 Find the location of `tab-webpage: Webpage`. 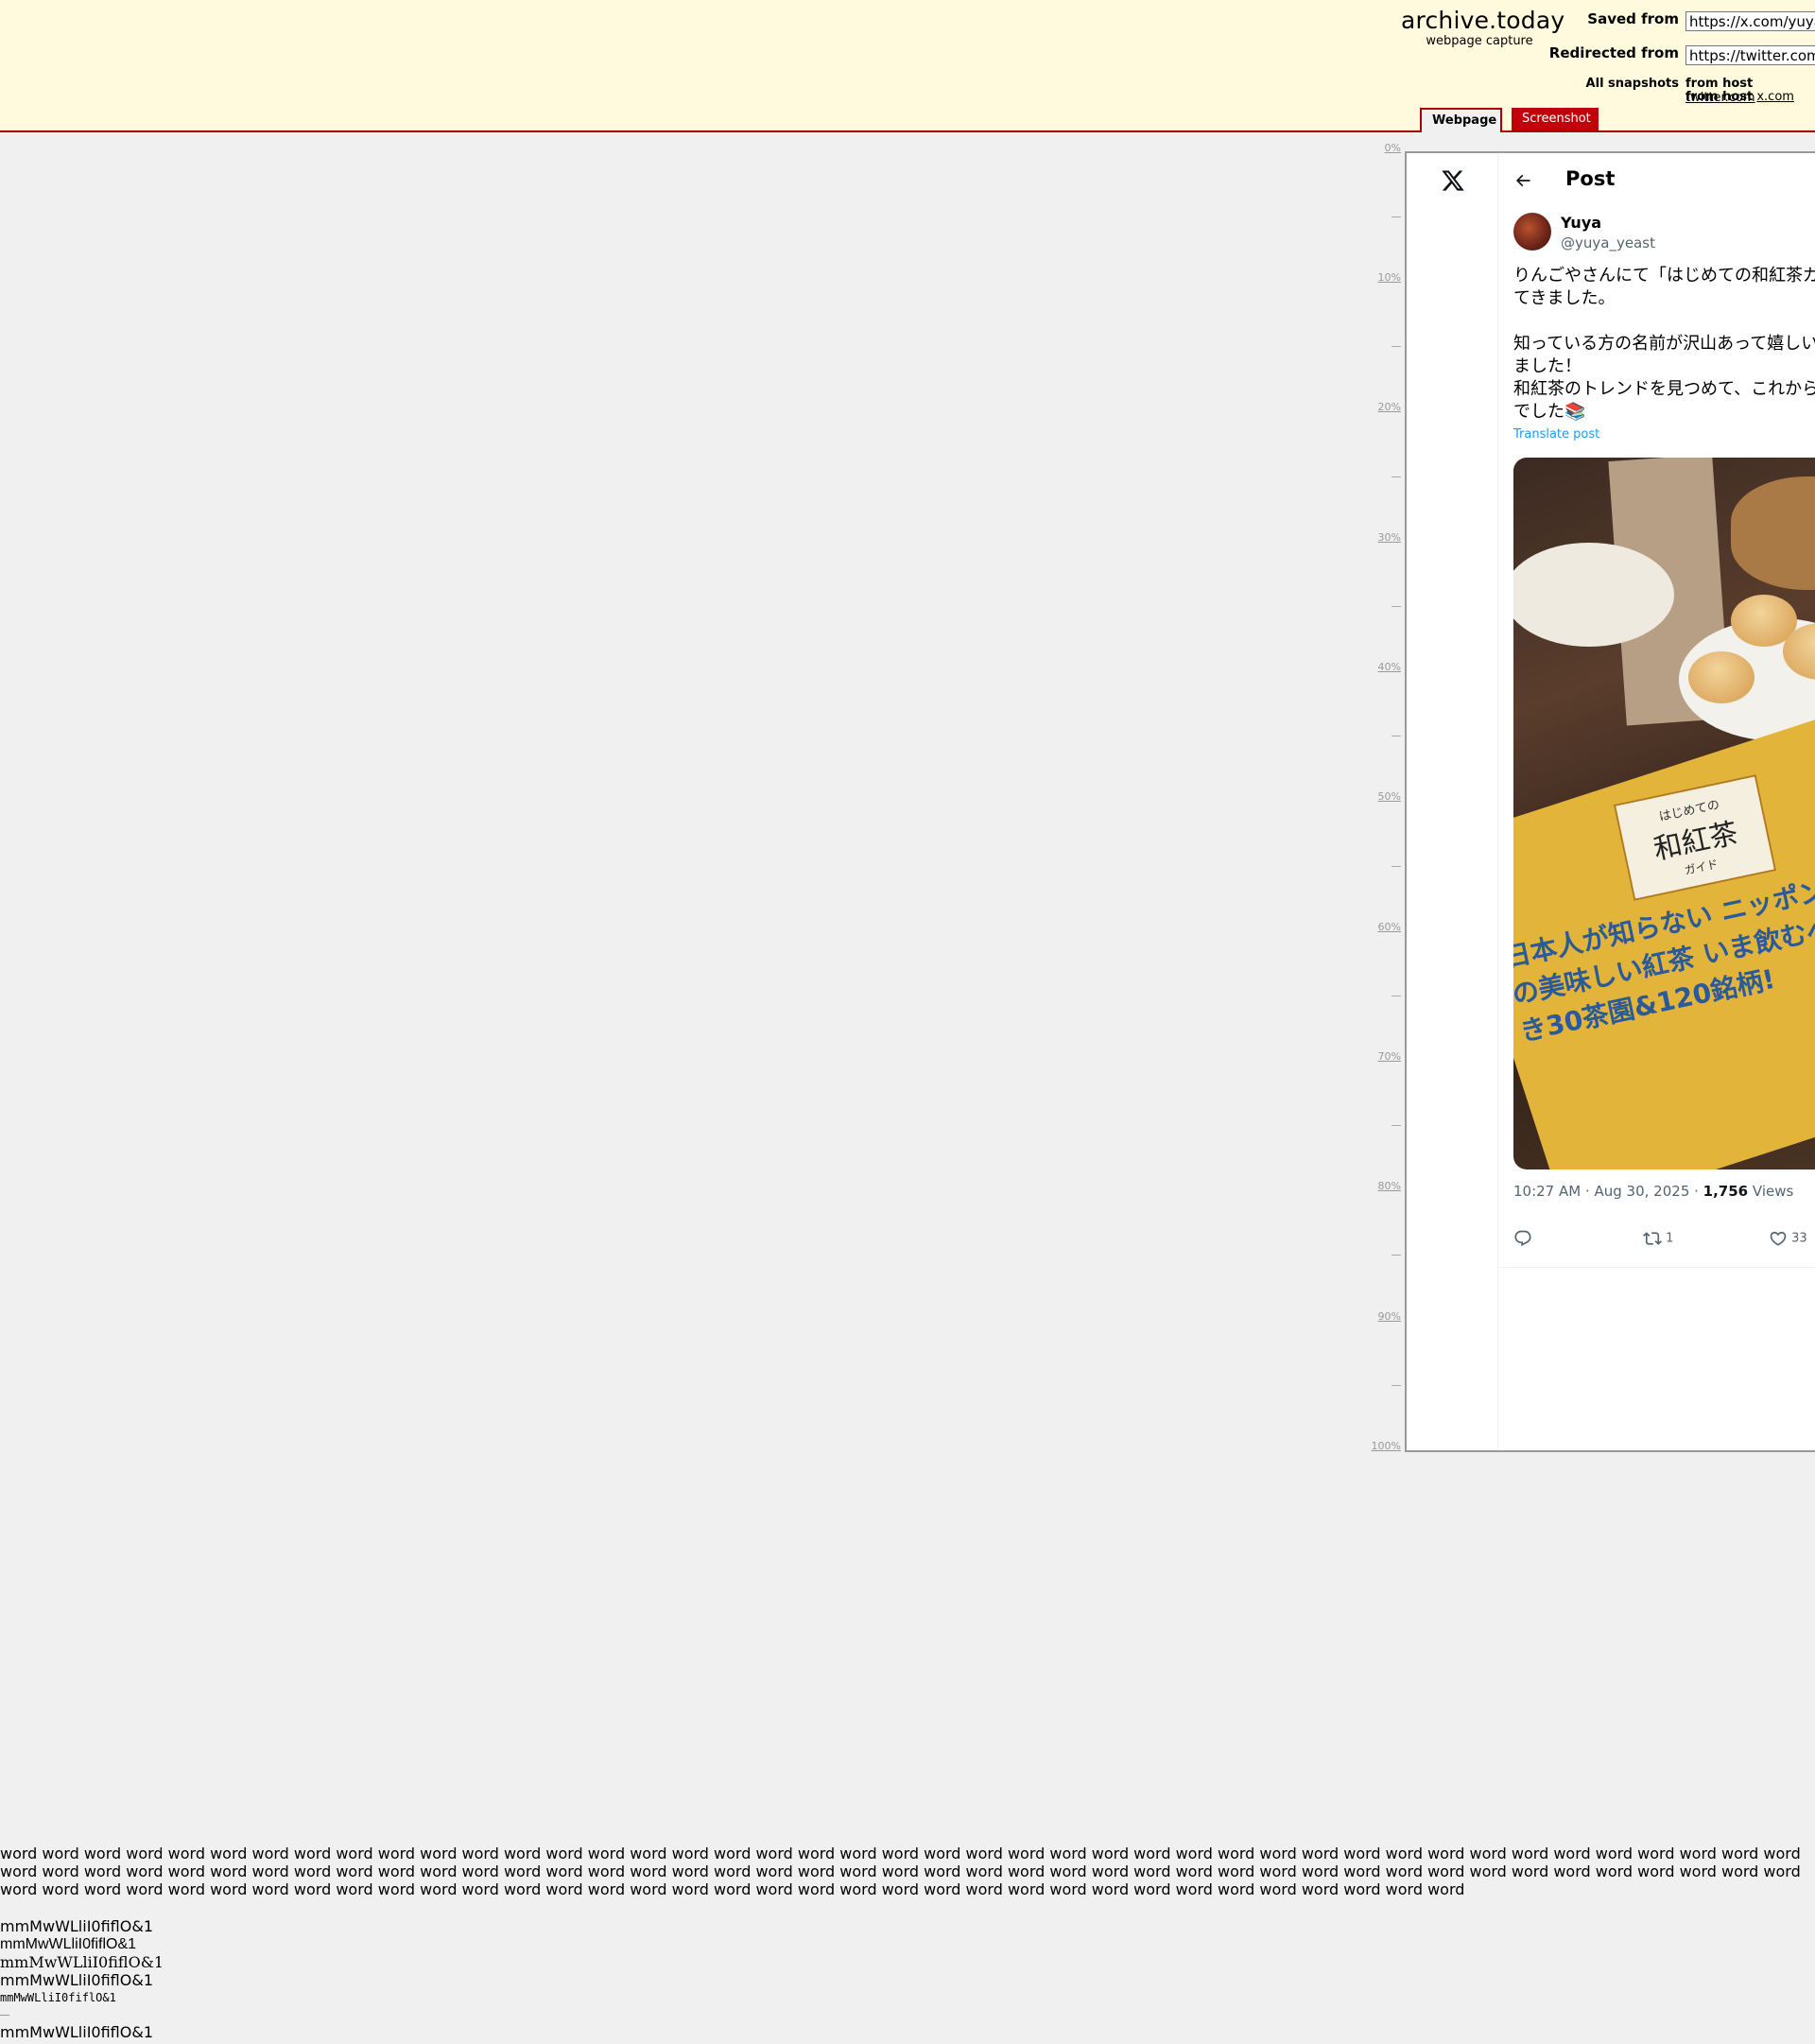

tab-webpage: Webpage is located at coordinates (1461, 120).